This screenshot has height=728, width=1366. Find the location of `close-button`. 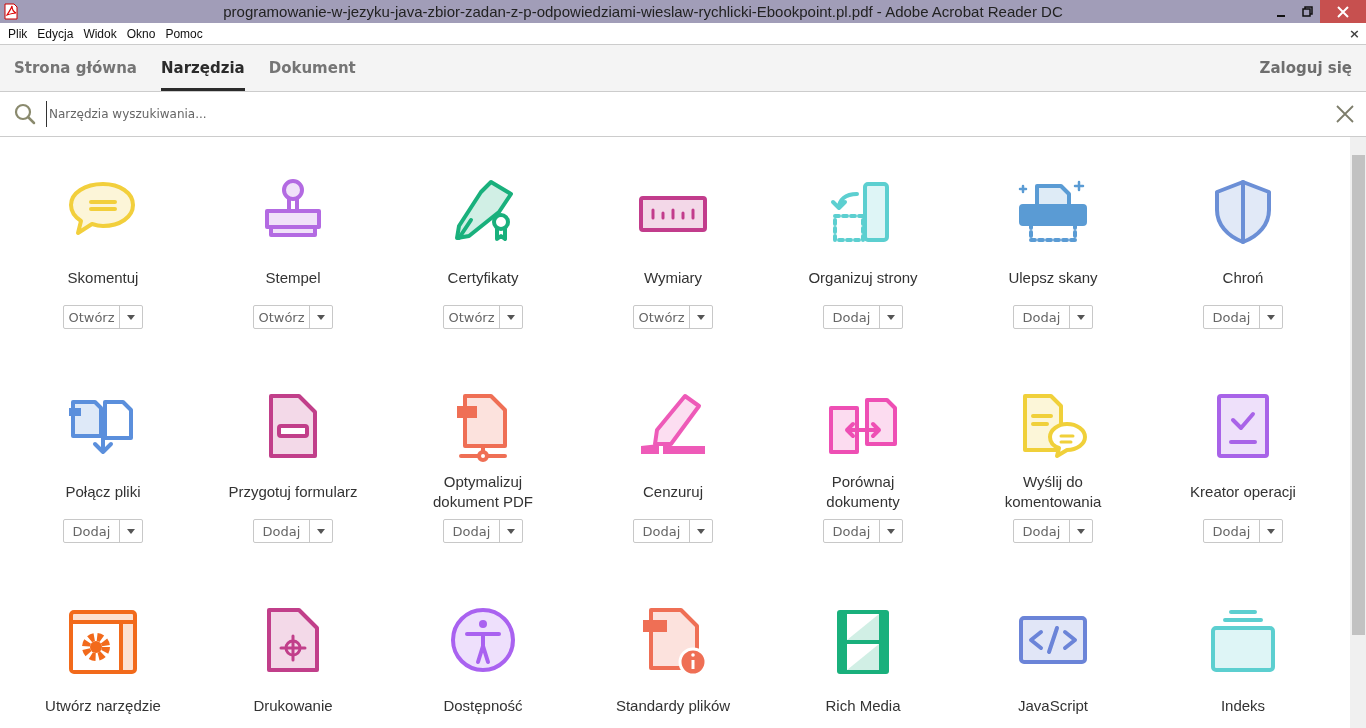

close-button is located at coordinates (1343, 11).